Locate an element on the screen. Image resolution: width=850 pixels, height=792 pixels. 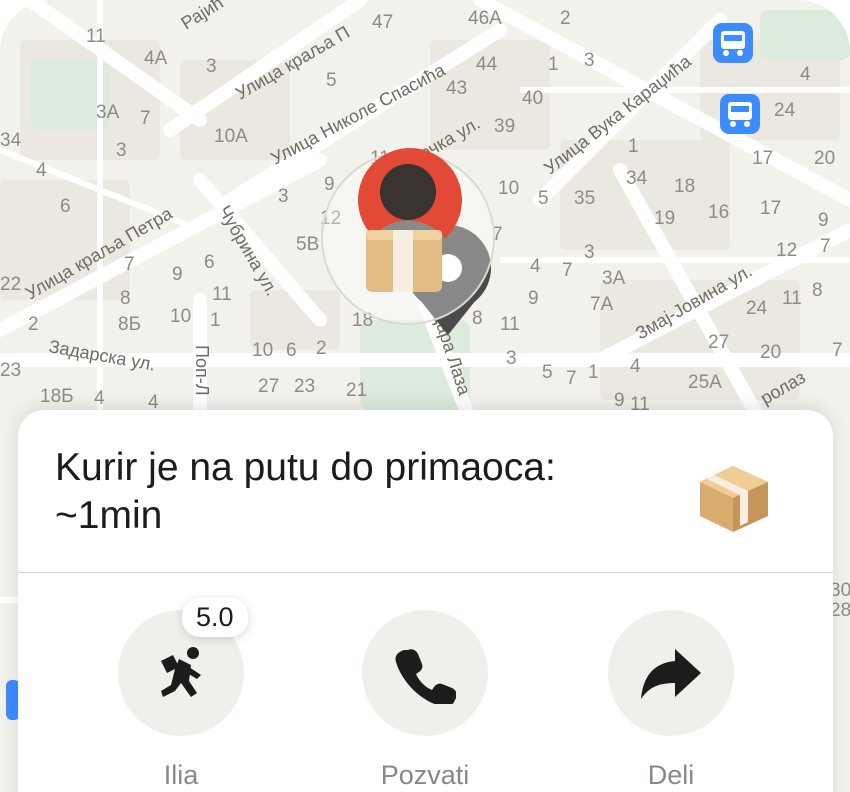
svg-text: 21 is located at coordinates (356, 390).